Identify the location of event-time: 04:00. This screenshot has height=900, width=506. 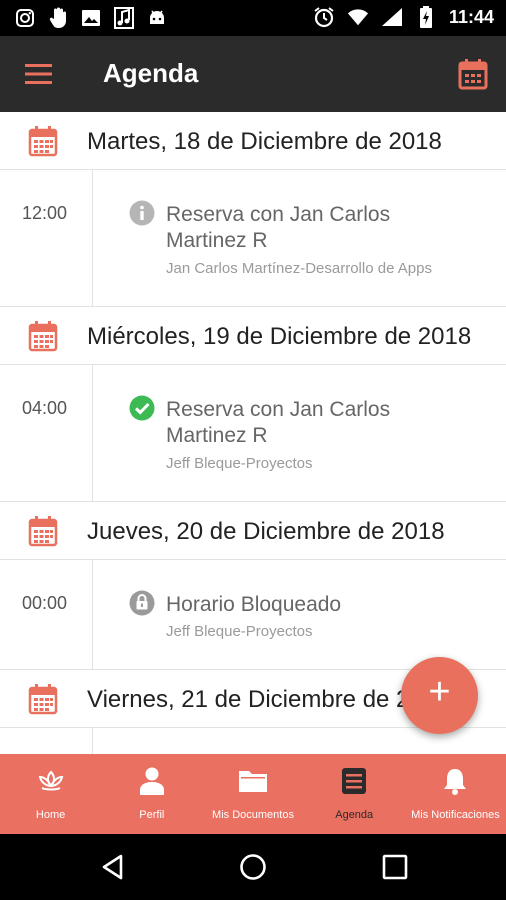
(45, 408).